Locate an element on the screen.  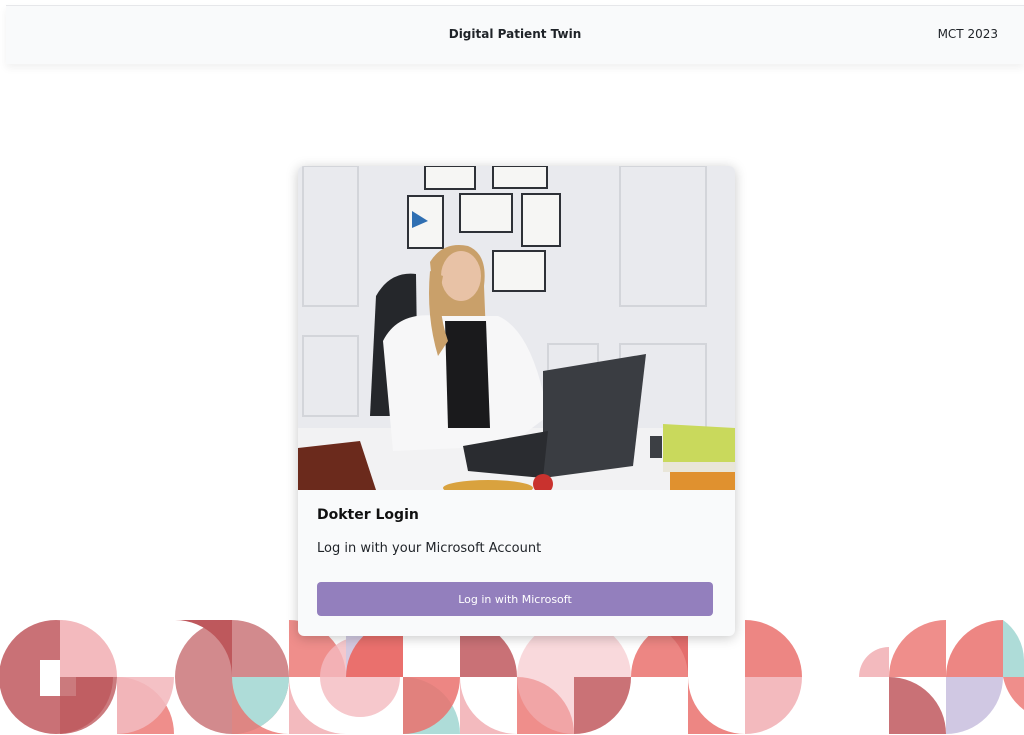
microsoft-login-button: Log in with Microsoft is located at coordinates (515, 599).